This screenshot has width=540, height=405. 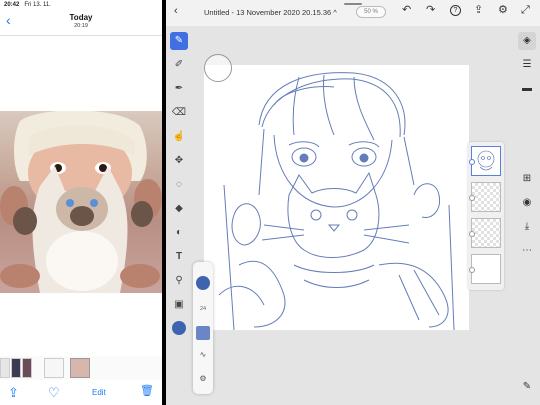 I want to click on thumbnail-selected, so click(x=80, y=368).